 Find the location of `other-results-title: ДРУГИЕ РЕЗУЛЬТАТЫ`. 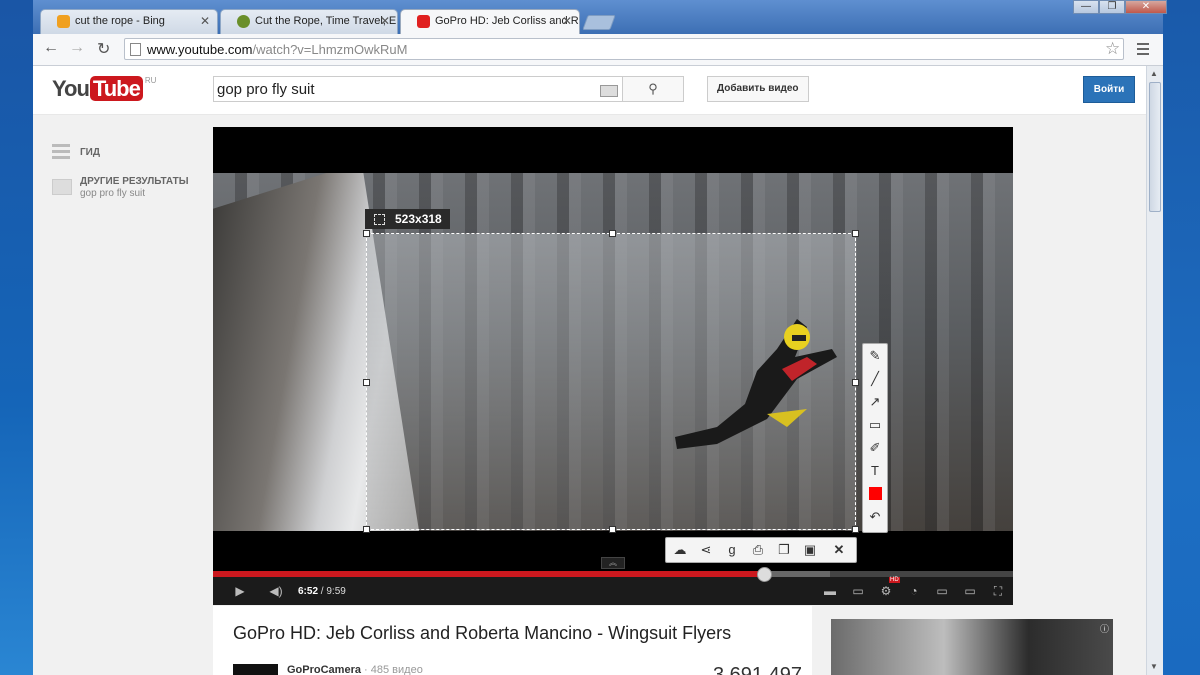

other-results-title: ДРУГИЕ РЕЗУЛЬТАТЫ is located at coordinates (134, 181).